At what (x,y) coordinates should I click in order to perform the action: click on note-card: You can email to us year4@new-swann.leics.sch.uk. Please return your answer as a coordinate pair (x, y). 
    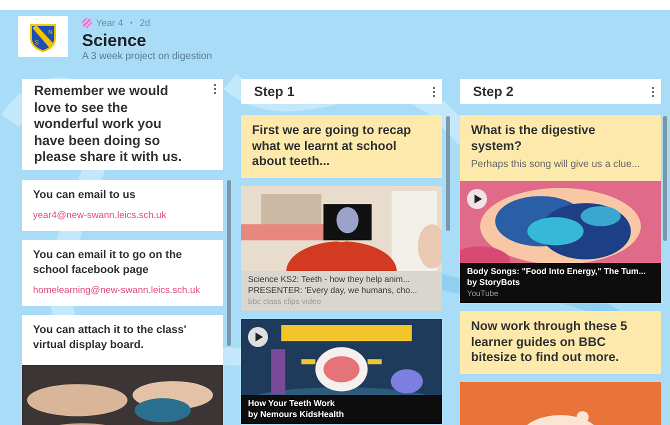
    Looking at the image, I should click on (122, 205).